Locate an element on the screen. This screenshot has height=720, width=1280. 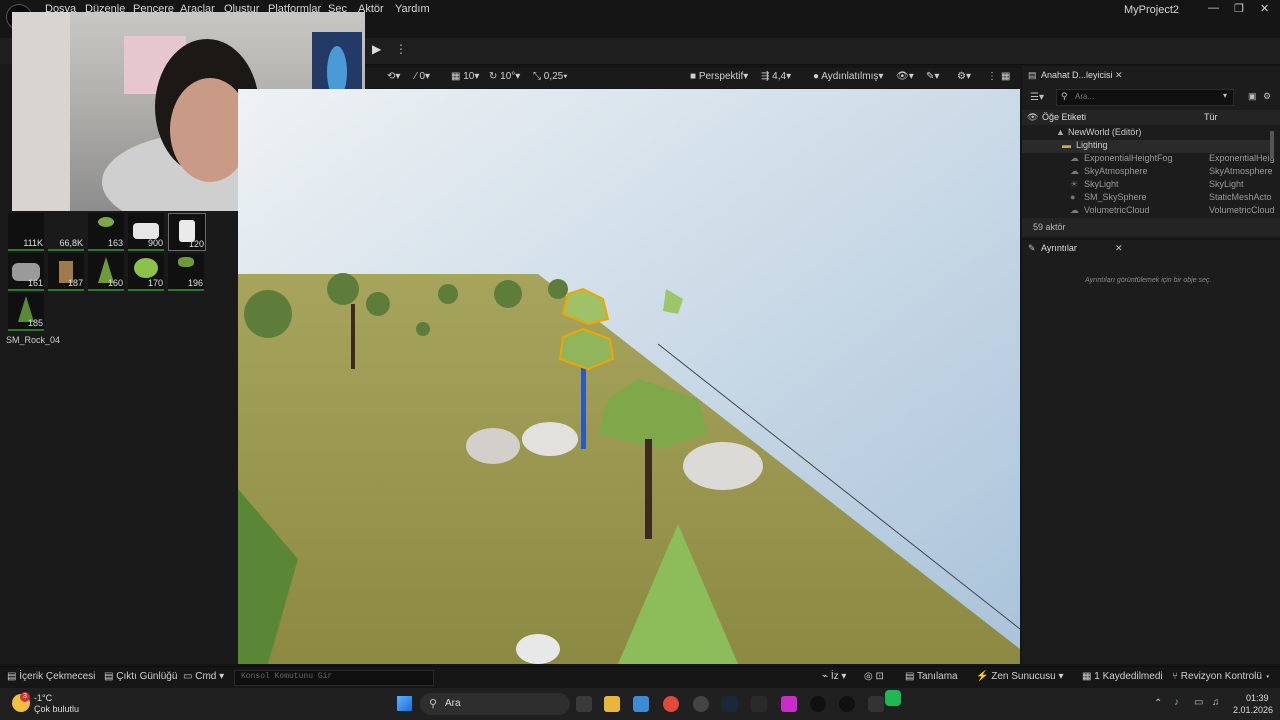
console-input: Konsol Komutunu Gir is located at coordinates (334, 678).